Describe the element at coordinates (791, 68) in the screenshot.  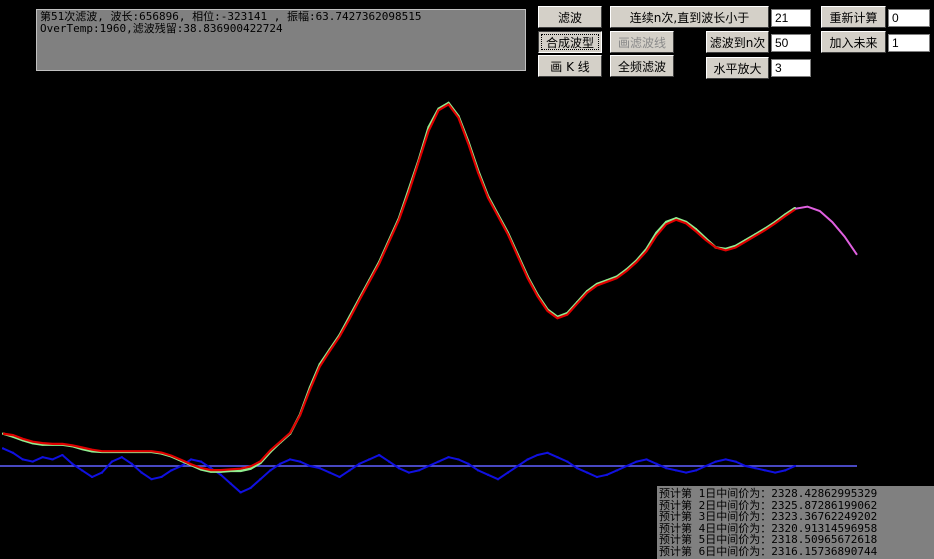
I see `zoom-input: 3` at that location.